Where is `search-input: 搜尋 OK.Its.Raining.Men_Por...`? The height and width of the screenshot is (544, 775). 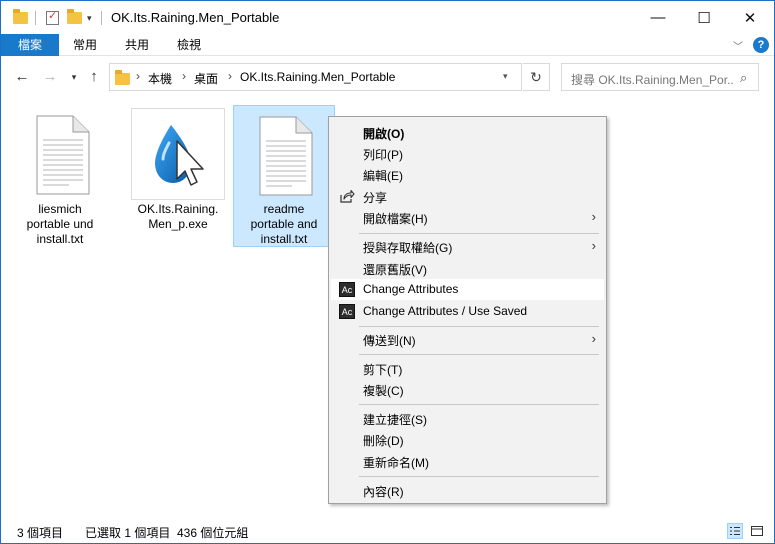
search-input: 搜尋 OK.Its.Raining.Men_Por... is located at coordinates (652, 79).